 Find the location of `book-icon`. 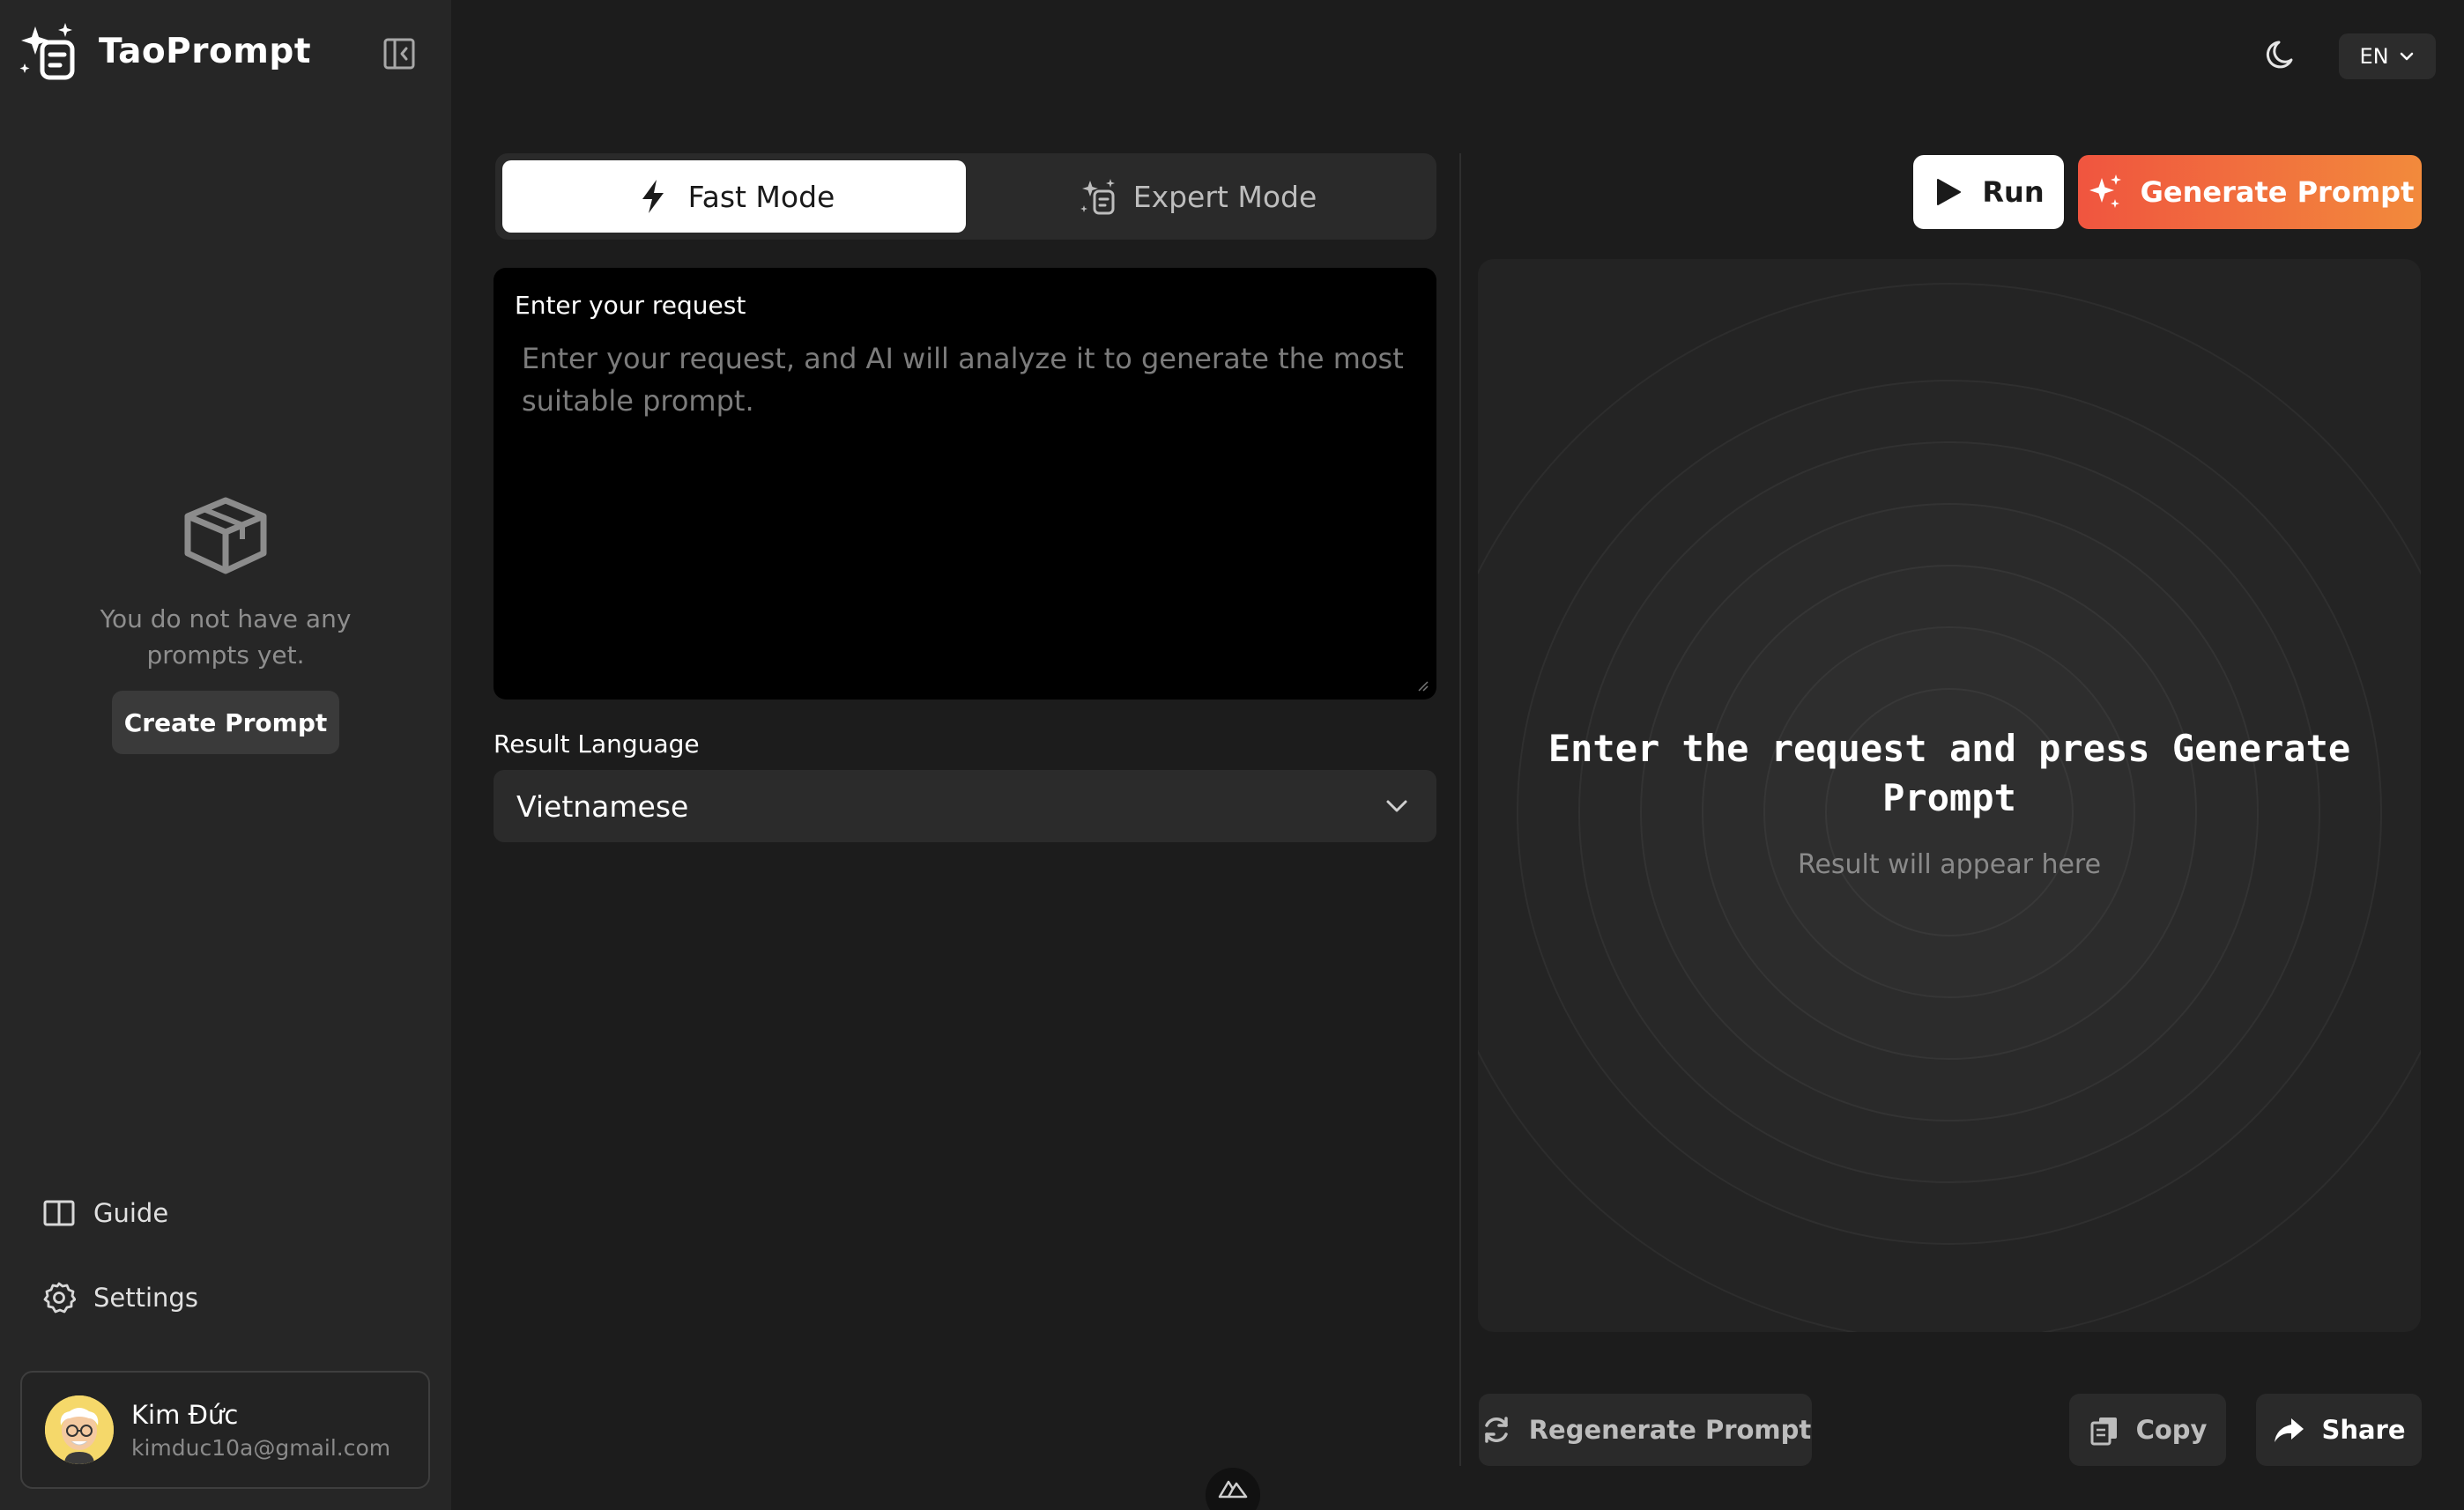

book-icon is located at coordinates (59, 1213).